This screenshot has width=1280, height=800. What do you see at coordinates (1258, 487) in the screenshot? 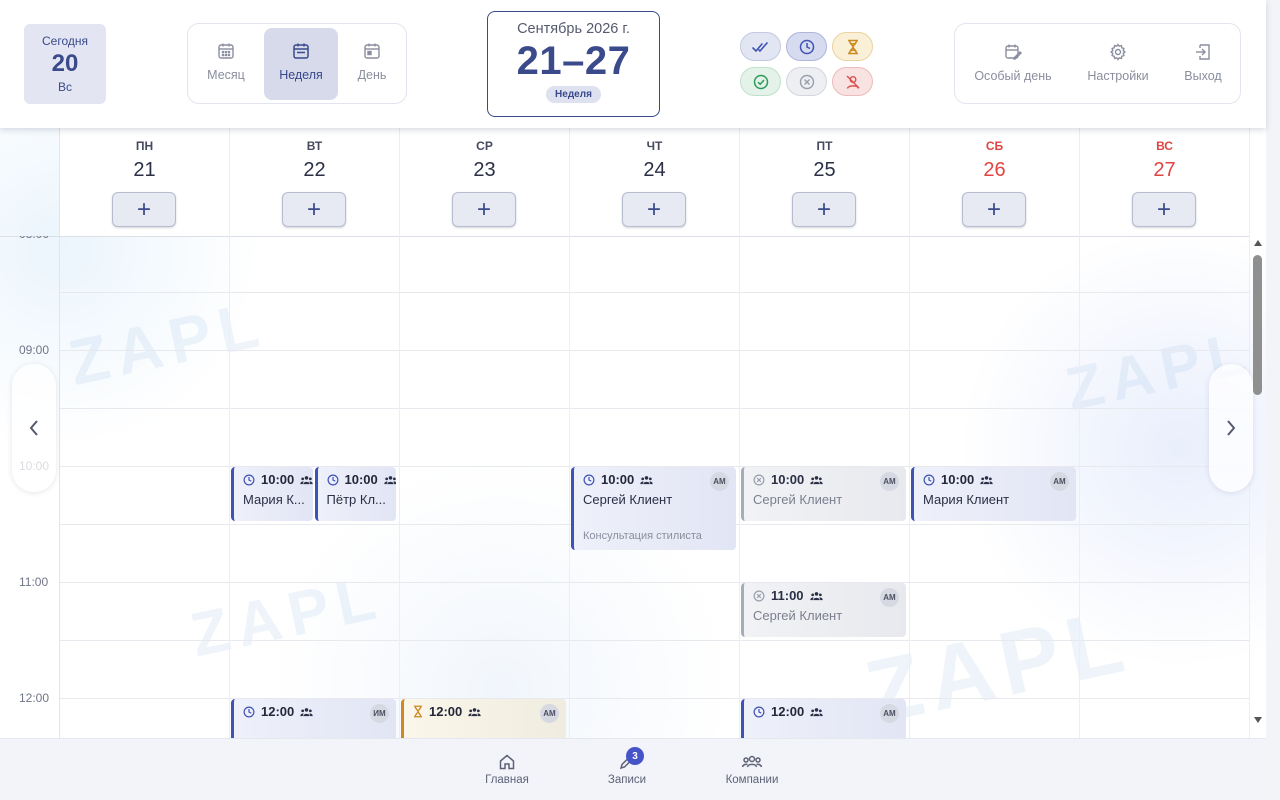
I see `vertical-scrollbar` at bounding box center [1258, 487].